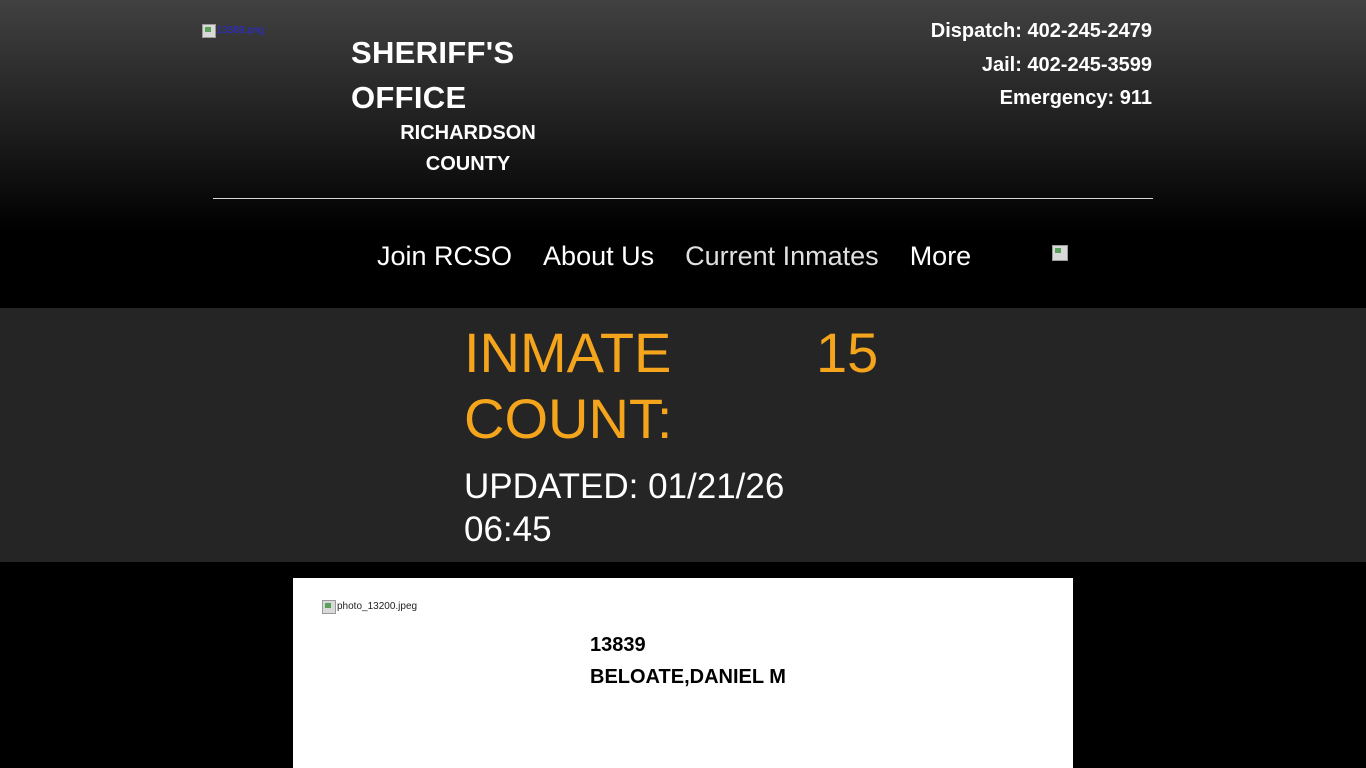 The width and height of the screenshot is (1366, 768). What do you see at coordinates (618, 645) in the screenshot?
I see `booking-number: 13839` at bounding box center [618, 645].